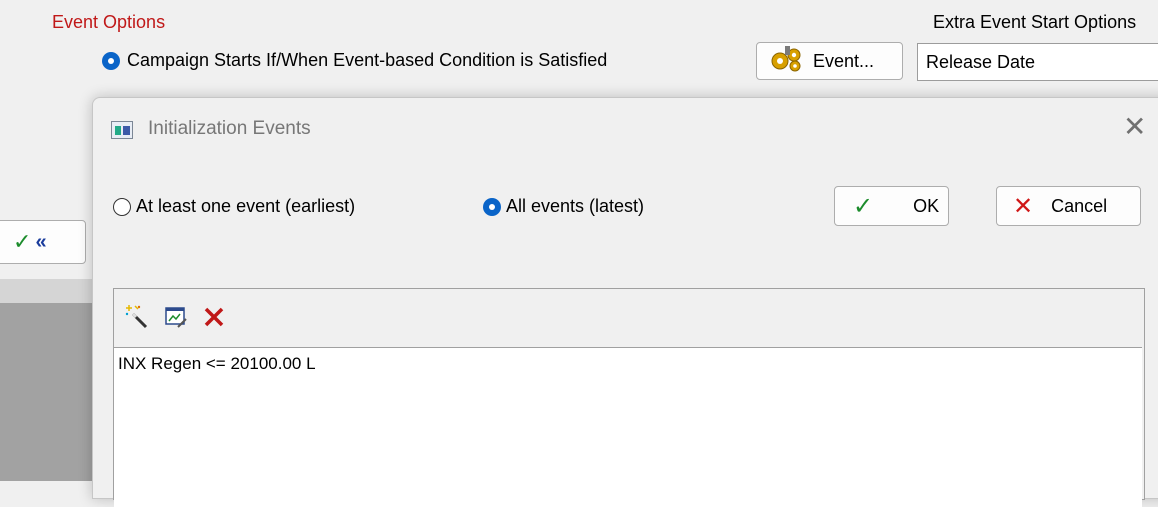 Image resolution: width=1158 pixels, height=507 pixels. I want to click on accept-back-button: ✓ «, so click(43, 242).